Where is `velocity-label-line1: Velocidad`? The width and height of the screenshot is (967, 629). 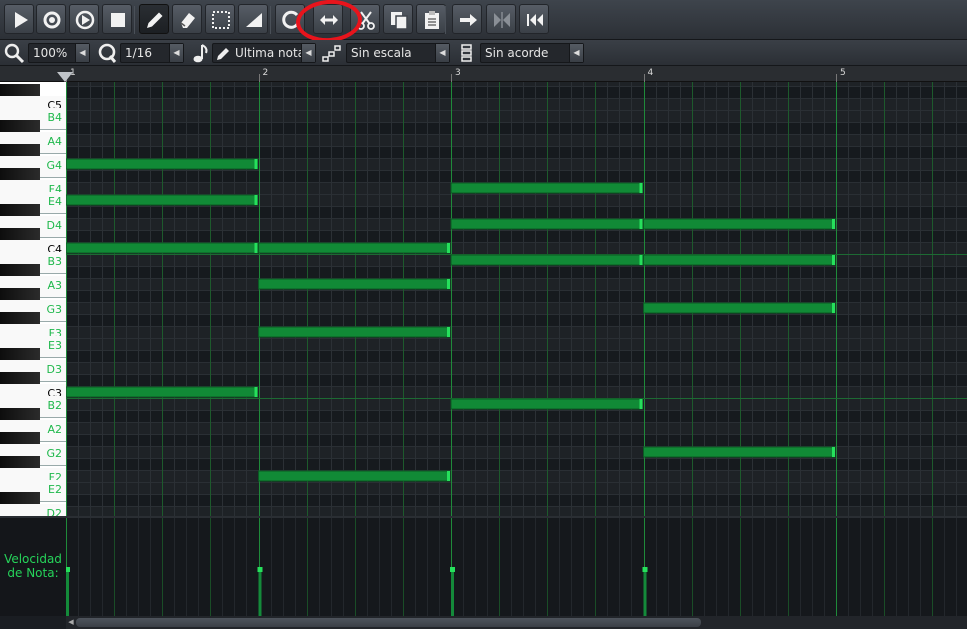 velocity-label-line1: Velocidad is located at coordinates (33, 559).